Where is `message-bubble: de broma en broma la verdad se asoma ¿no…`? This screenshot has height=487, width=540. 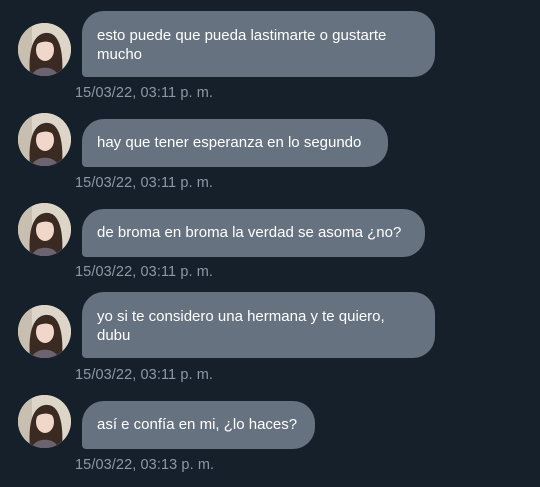 message-bubble: de broma en broma la verdad se asoma ¿no… is located at coordinates (253, 233).